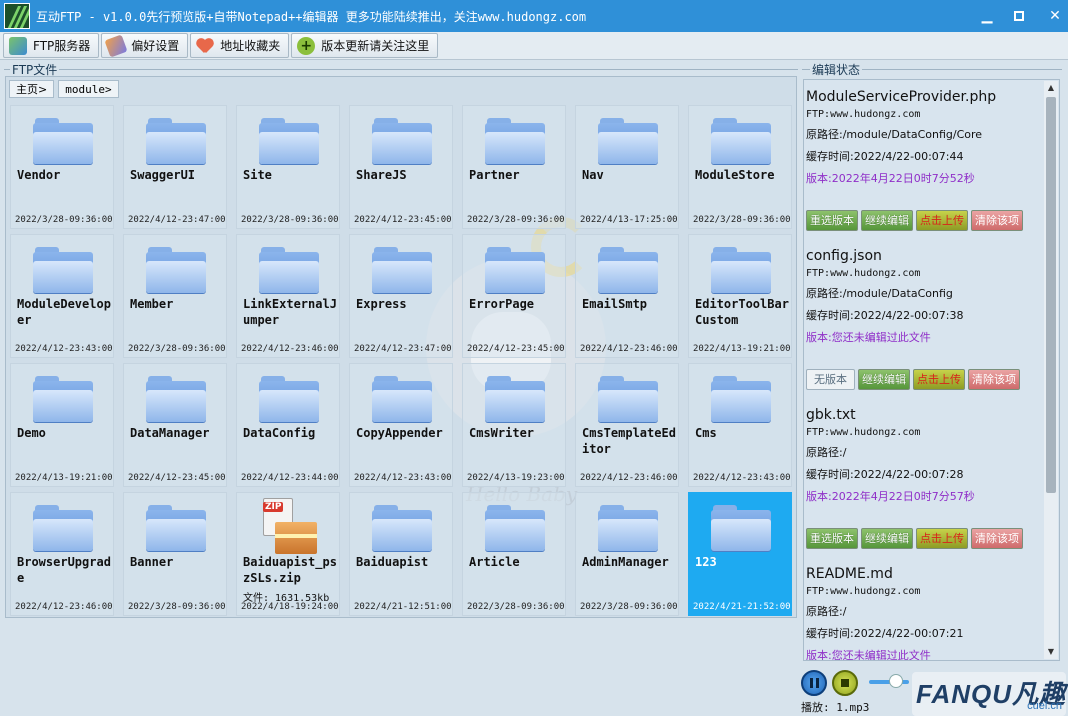 This screenshot has height=716, width=1068. What do you see at coordinates (836, 69) in the screenshot?
I see `edit-section-title: 编辑状态` at bounding box center [836, 69].